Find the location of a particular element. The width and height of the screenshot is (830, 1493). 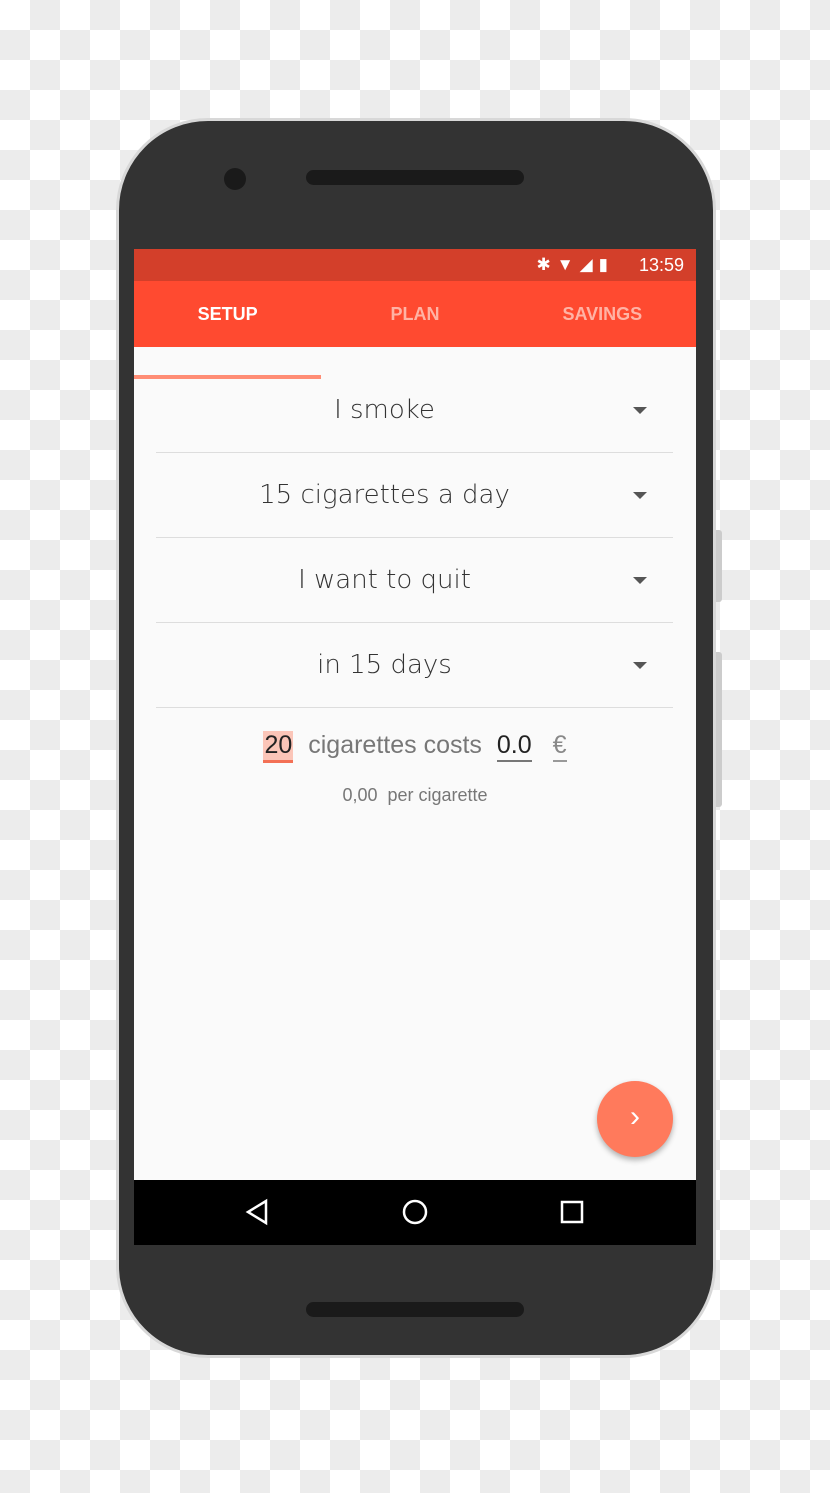

cost-line: 20 cigarettes costs 0.0 € is located at coordinates (415, 747).